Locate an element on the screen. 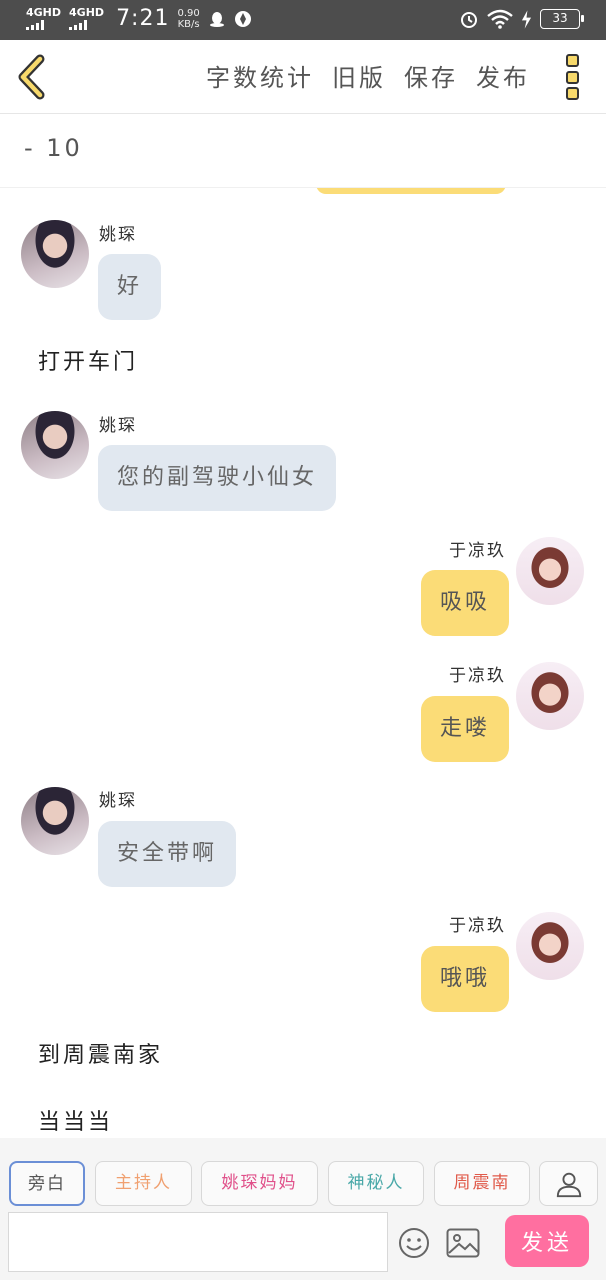 Image resolution: width=606 pixels, height=1280 pixels. network-type-2: 4GHD is located at coordinates (87, 12).